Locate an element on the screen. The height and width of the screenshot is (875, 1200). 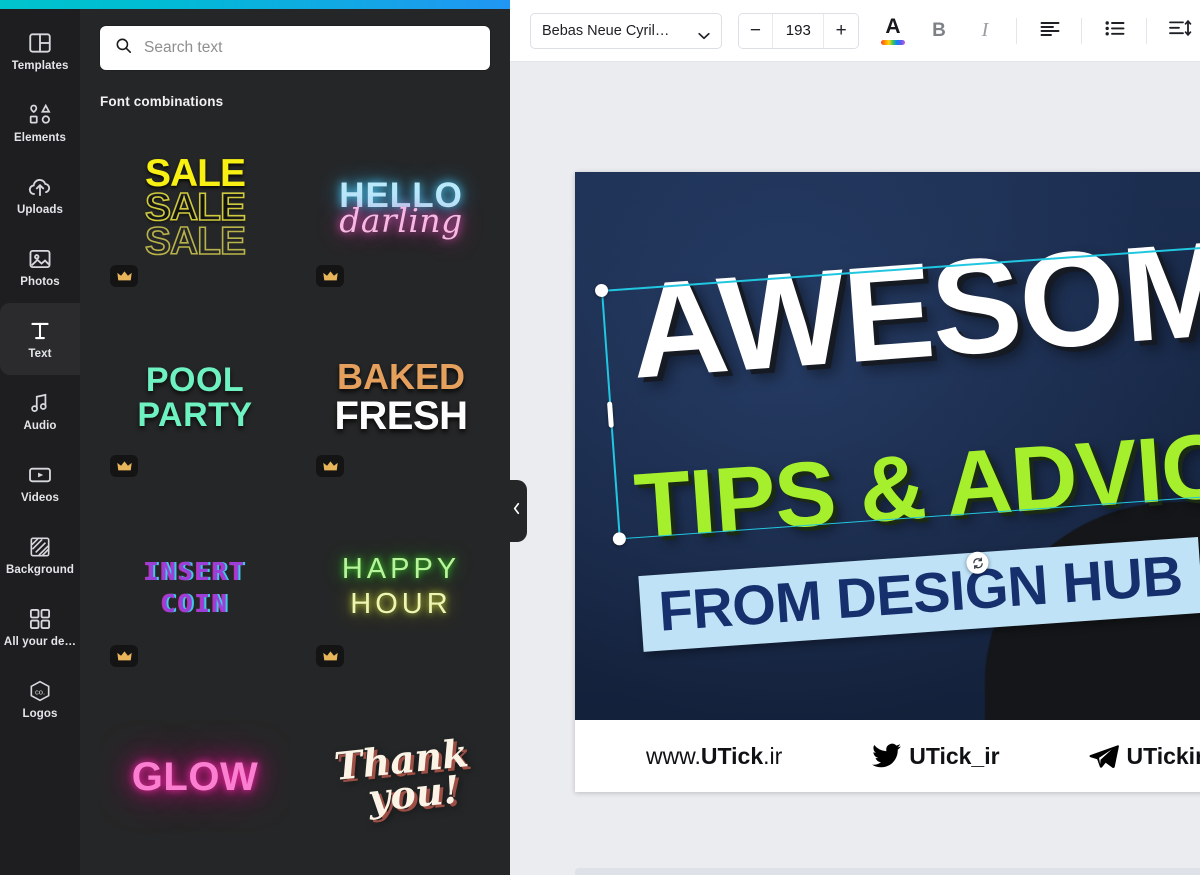
sidebar-label: Uploads is located at coordinates (40, 210).